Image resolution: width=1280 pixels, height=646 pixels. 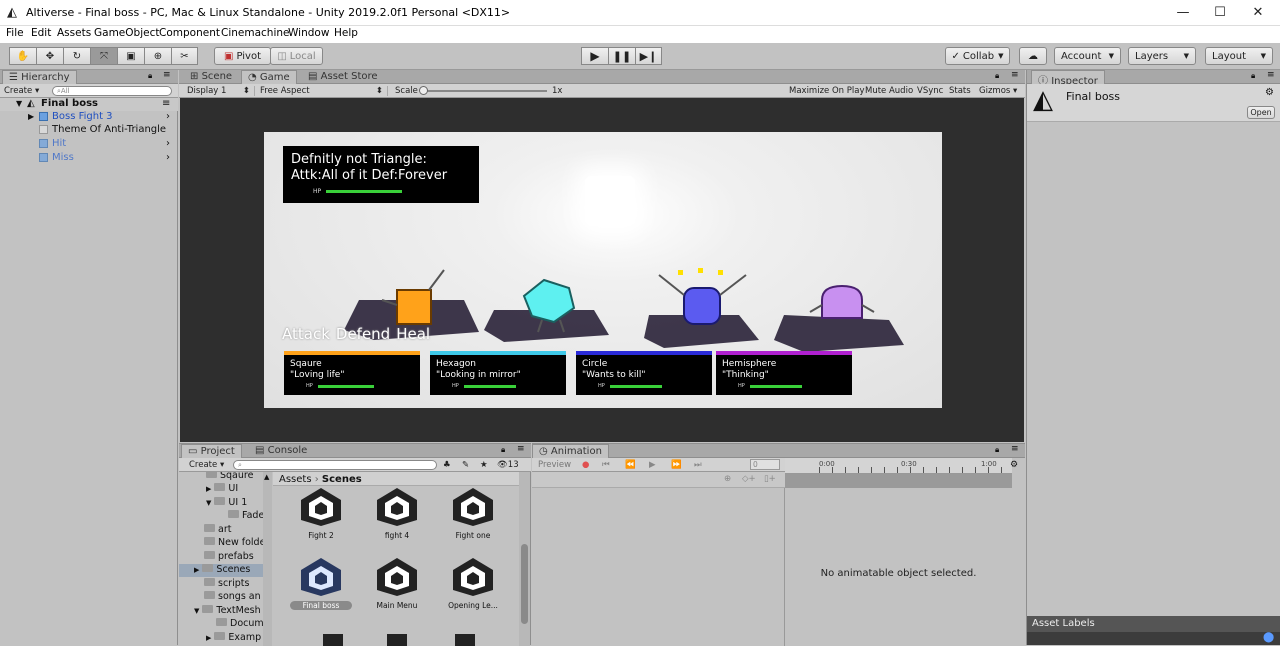 I want to click on gear-icon: ⚙, so click(x=1269, y=92).